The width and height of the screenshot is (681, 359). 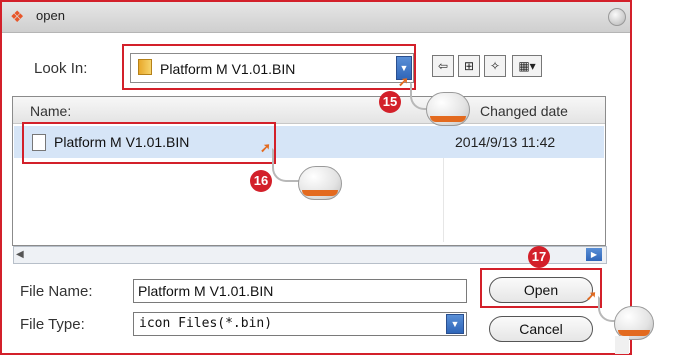 I want to click on horizontal-scrollbar, so click(x=310, y=255).